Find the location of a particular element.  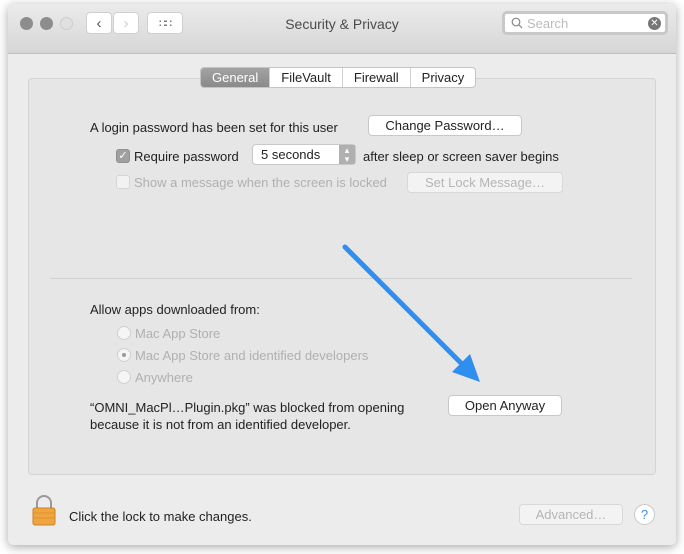

tab-bar: General FileVault Firewall Privacy is located at coordinates (338, 77).